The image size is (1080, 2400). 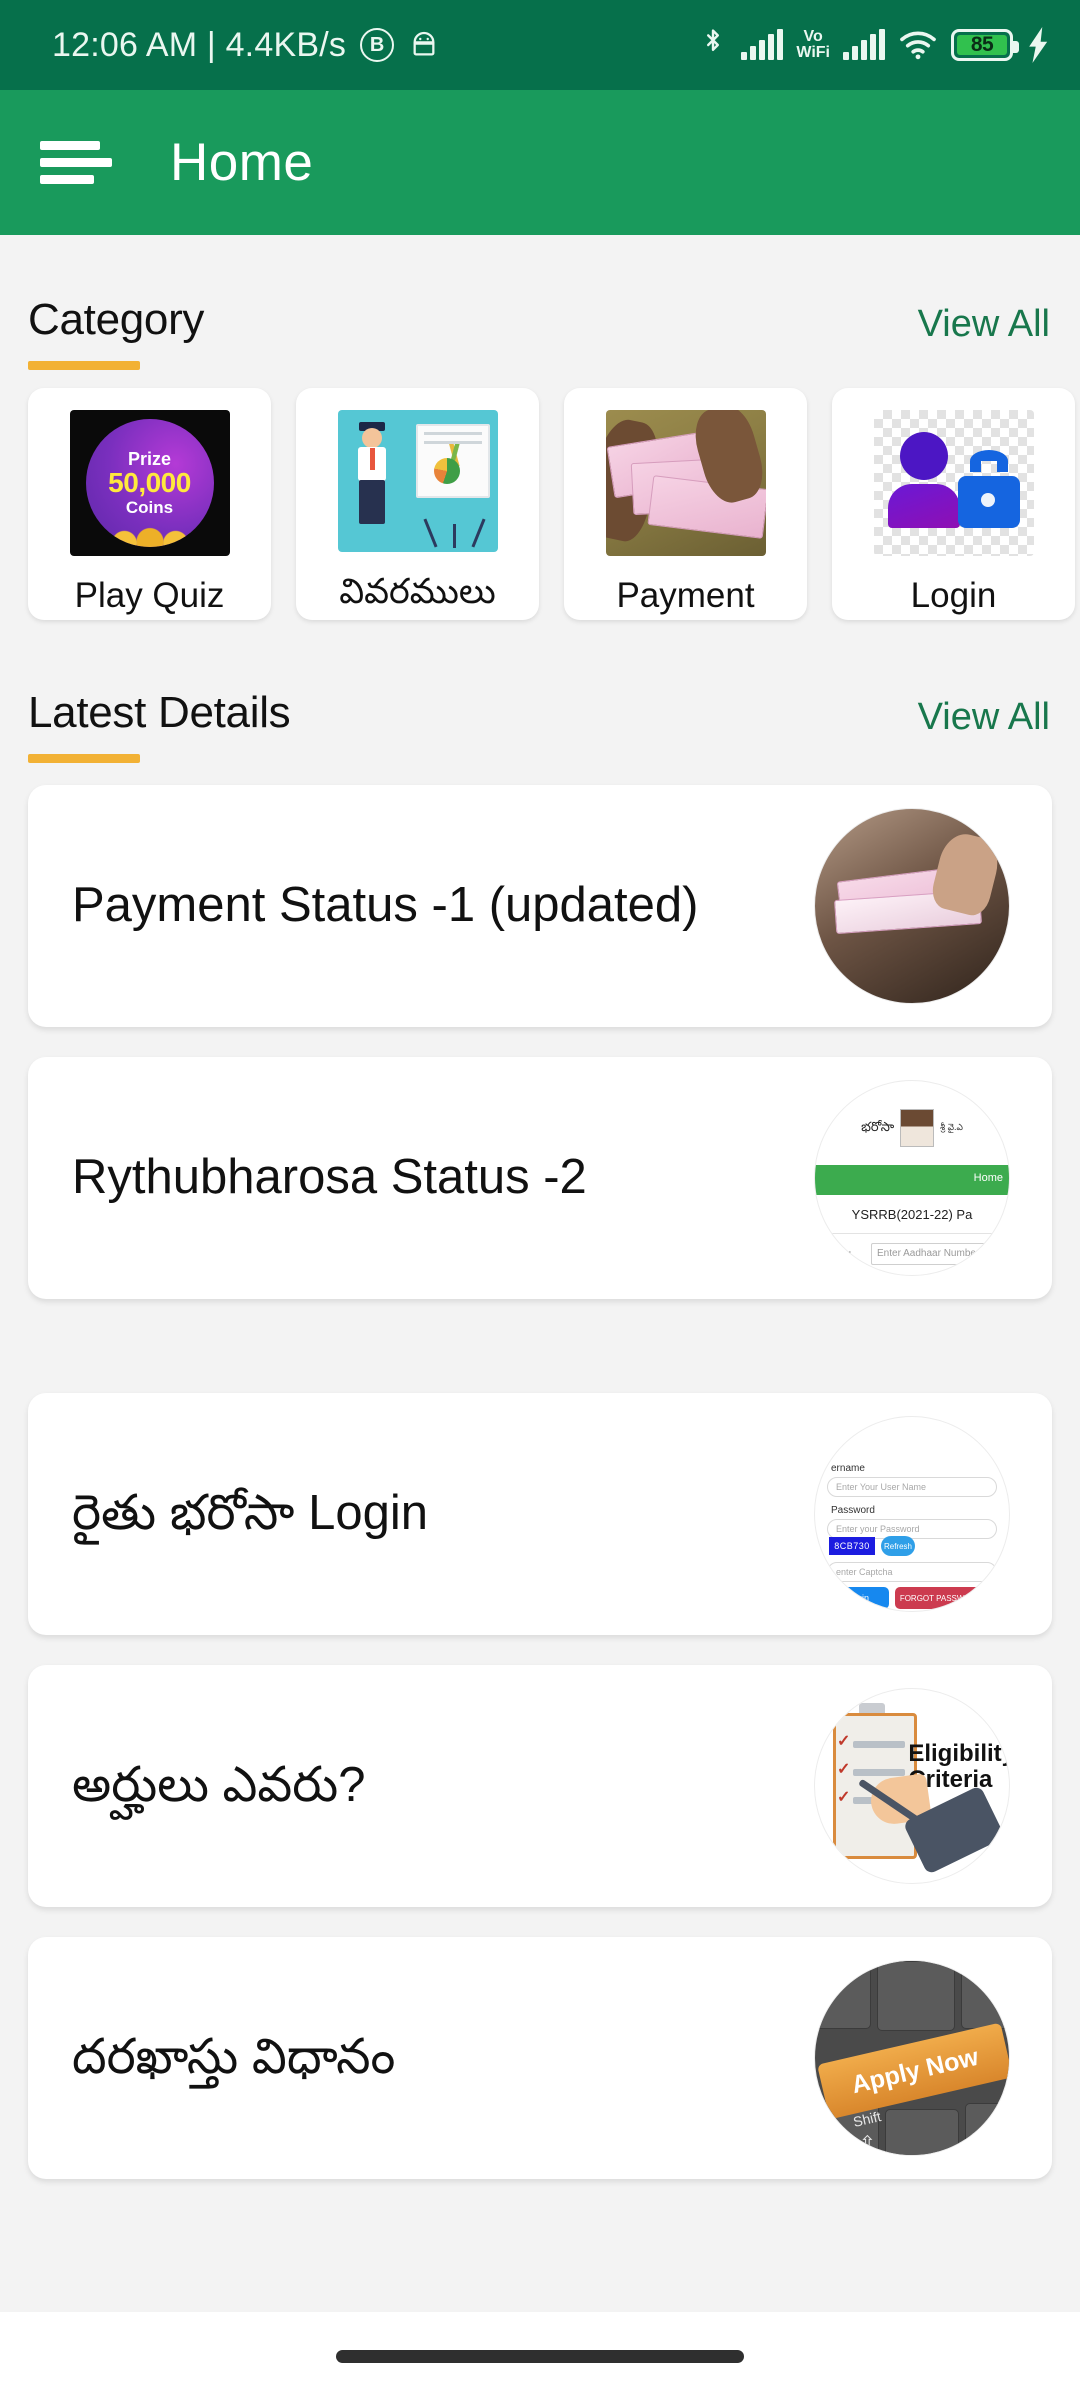 I want to click on shift-arrow-icon-2: ⇧, so click(x=973, y=2142).